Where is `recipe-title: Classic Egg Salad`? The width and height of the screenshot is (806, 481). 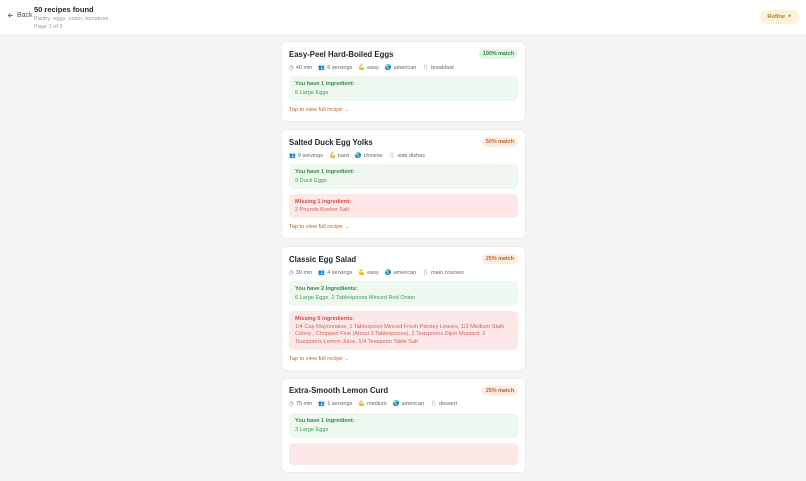
recipe-title: Classic Egg Salad is located at coordinates (323, 259).